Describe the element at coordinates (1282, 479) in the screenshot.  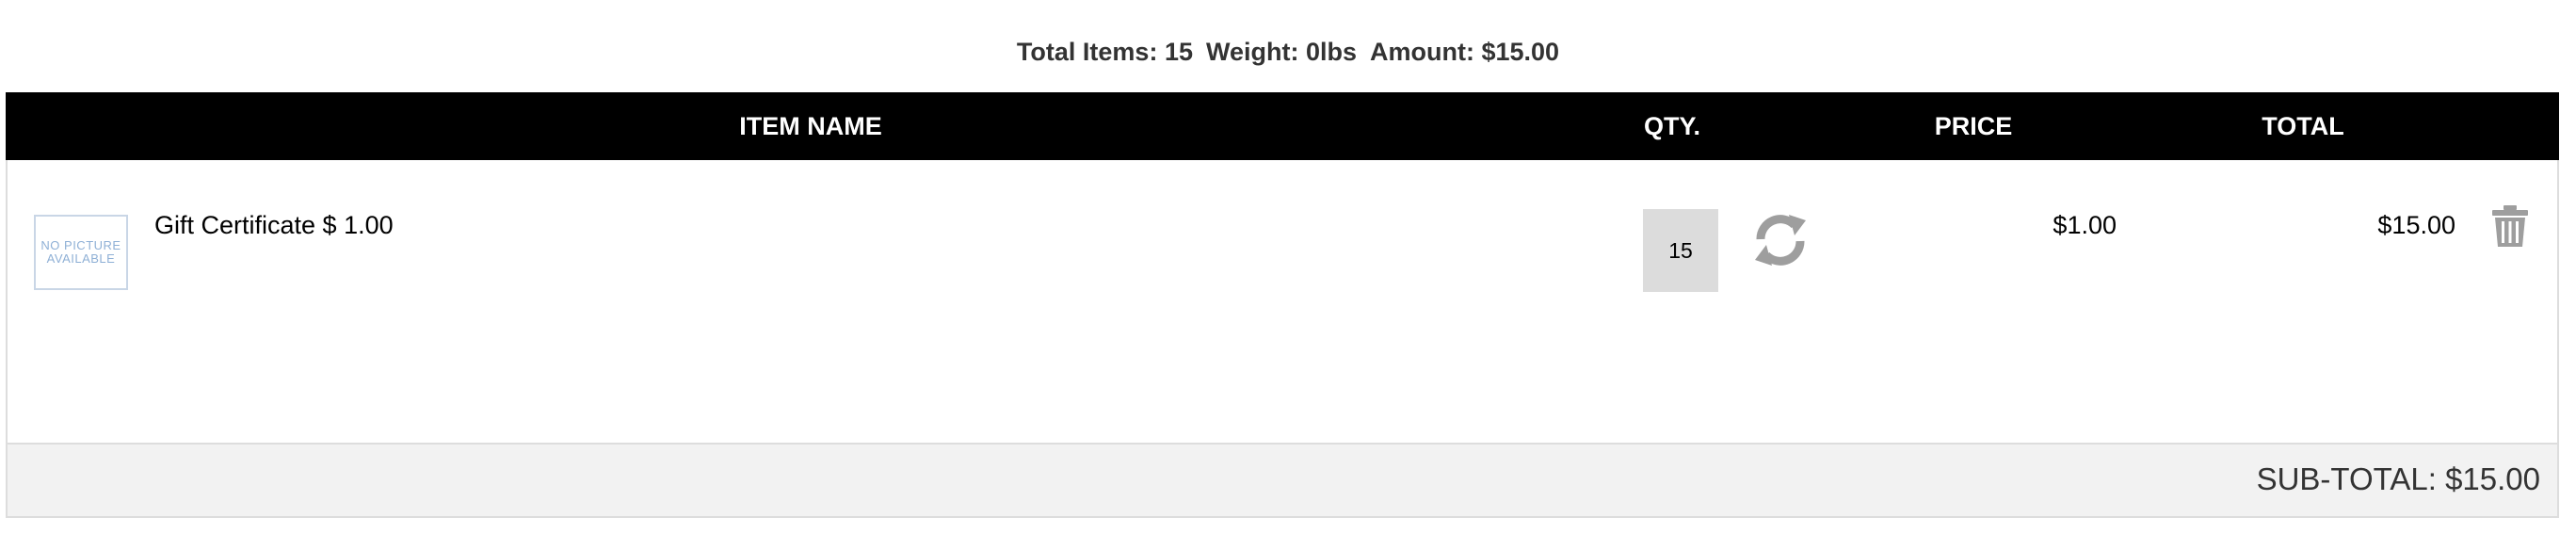
I see `subtotal-bar: SUB-TOTAL: $15.00` at that location.